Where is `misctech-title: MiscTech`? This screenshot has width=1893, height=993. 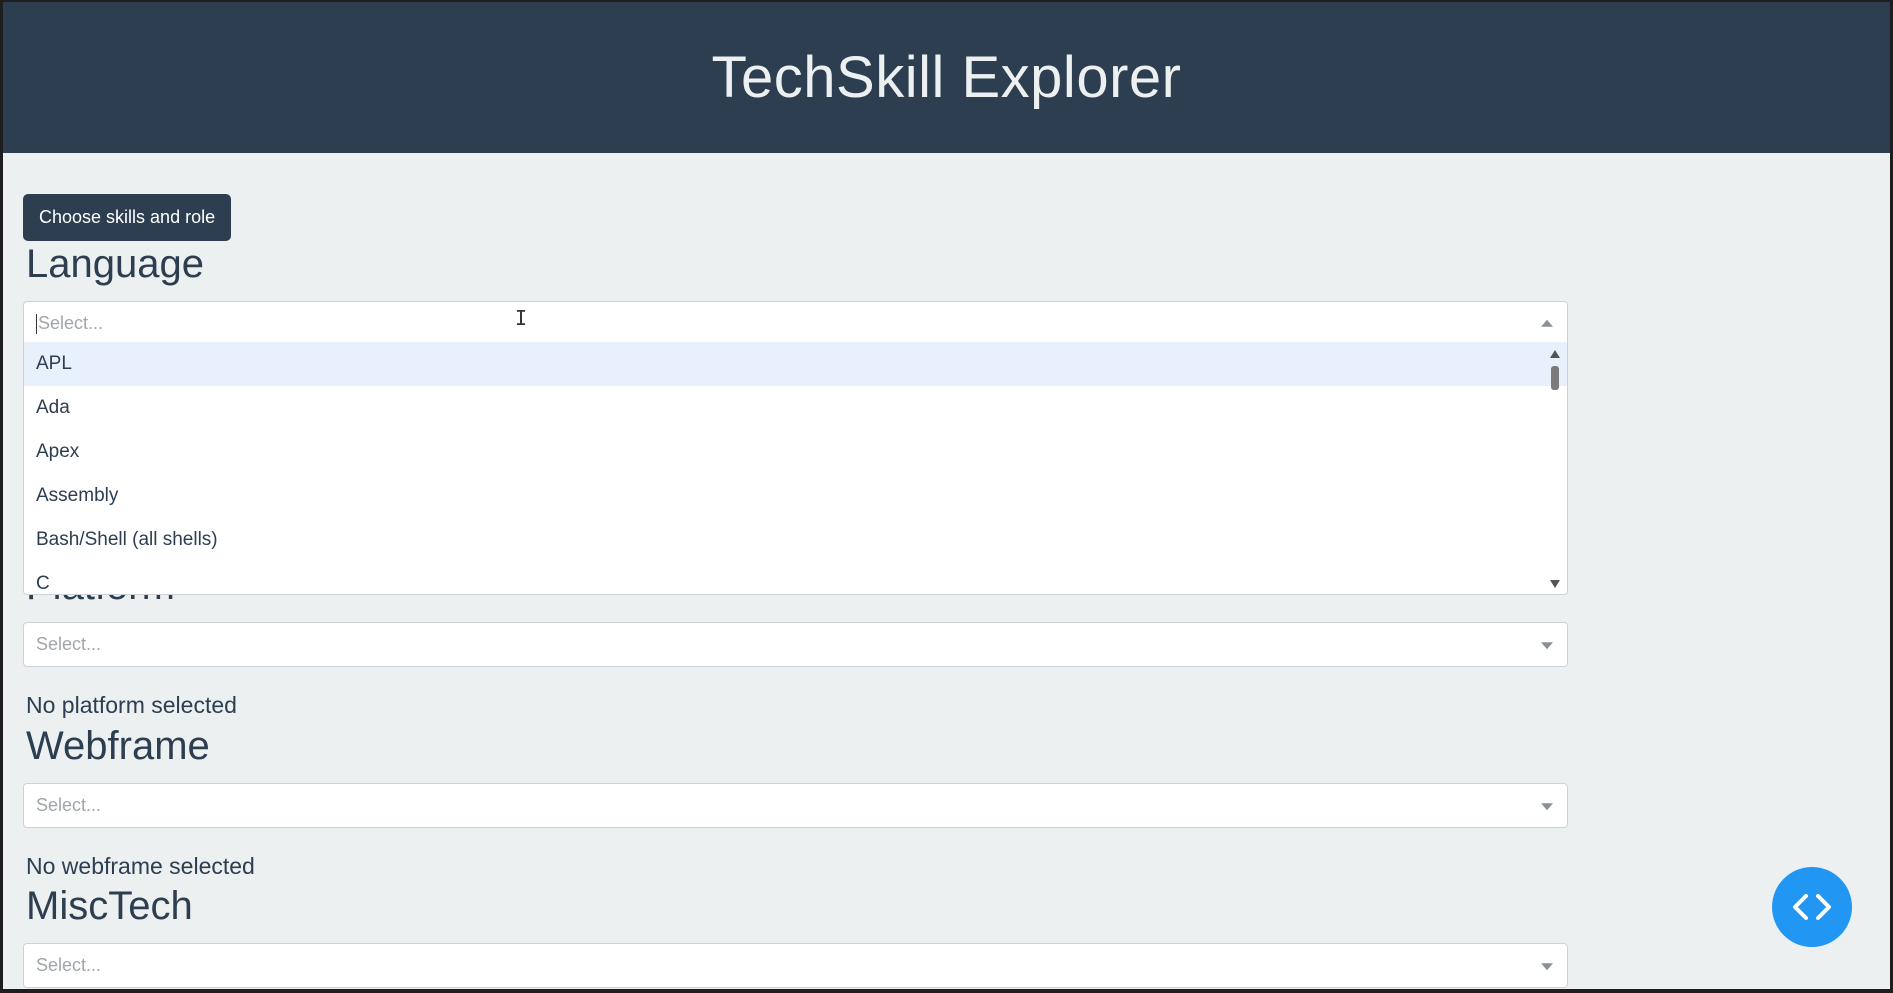 misctech-title: MiscTech is located at coordinates (109, 906).